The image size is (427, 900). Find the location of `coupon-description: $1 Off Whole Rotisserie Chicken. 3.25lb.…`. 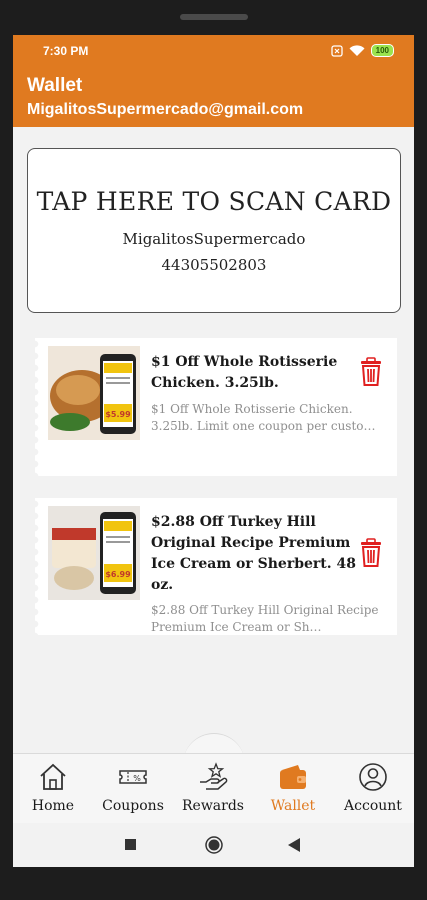

coupon-description: $1 Off Whole Rotisserie Chicken. 3.25lb.… is located at coordinates (263, 417).